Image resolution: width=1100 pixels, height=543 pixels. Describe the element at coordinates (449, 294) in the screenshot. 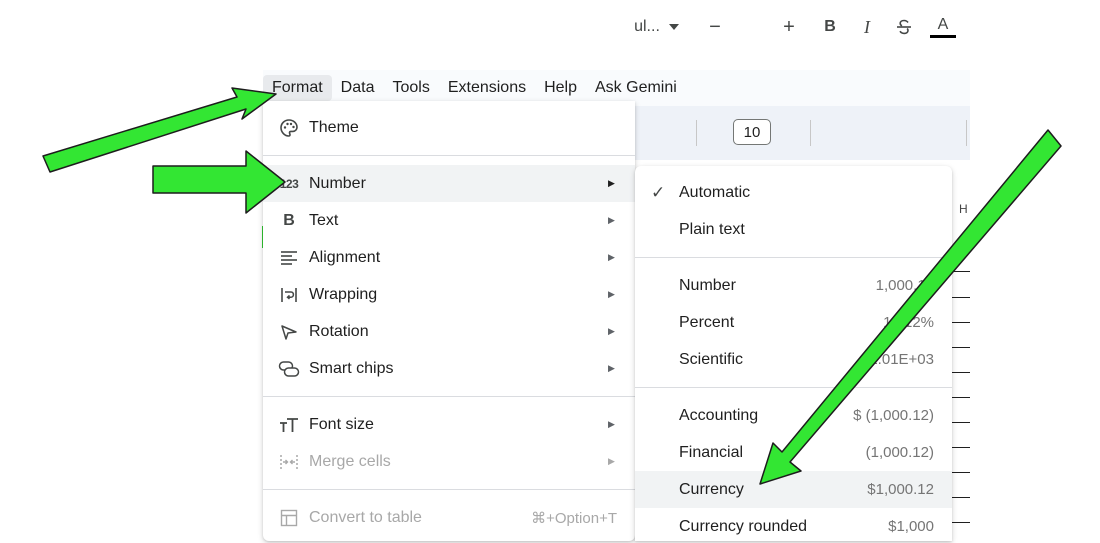

I see `format-menu-item-wrapping: Wrapping ▶` at that location.